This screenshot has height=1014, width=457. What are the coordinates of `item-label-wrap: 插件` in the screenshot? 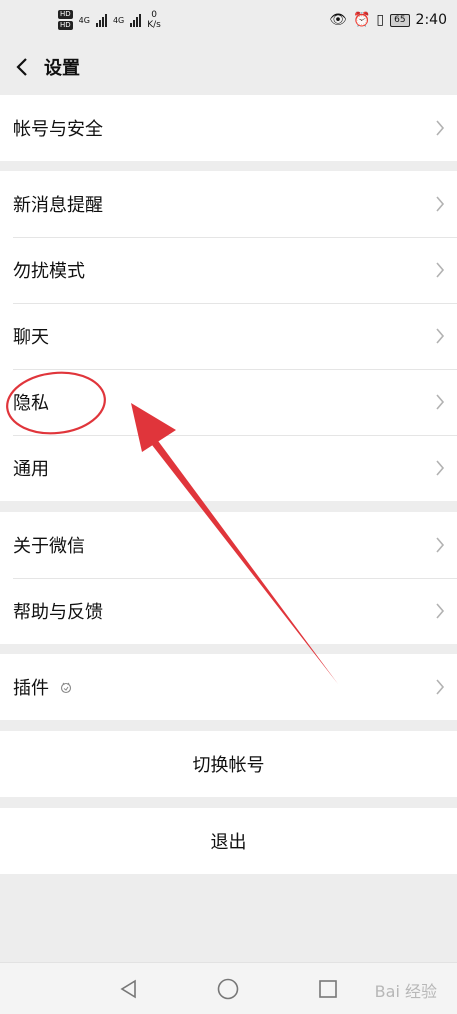 It's located at (43, 687).